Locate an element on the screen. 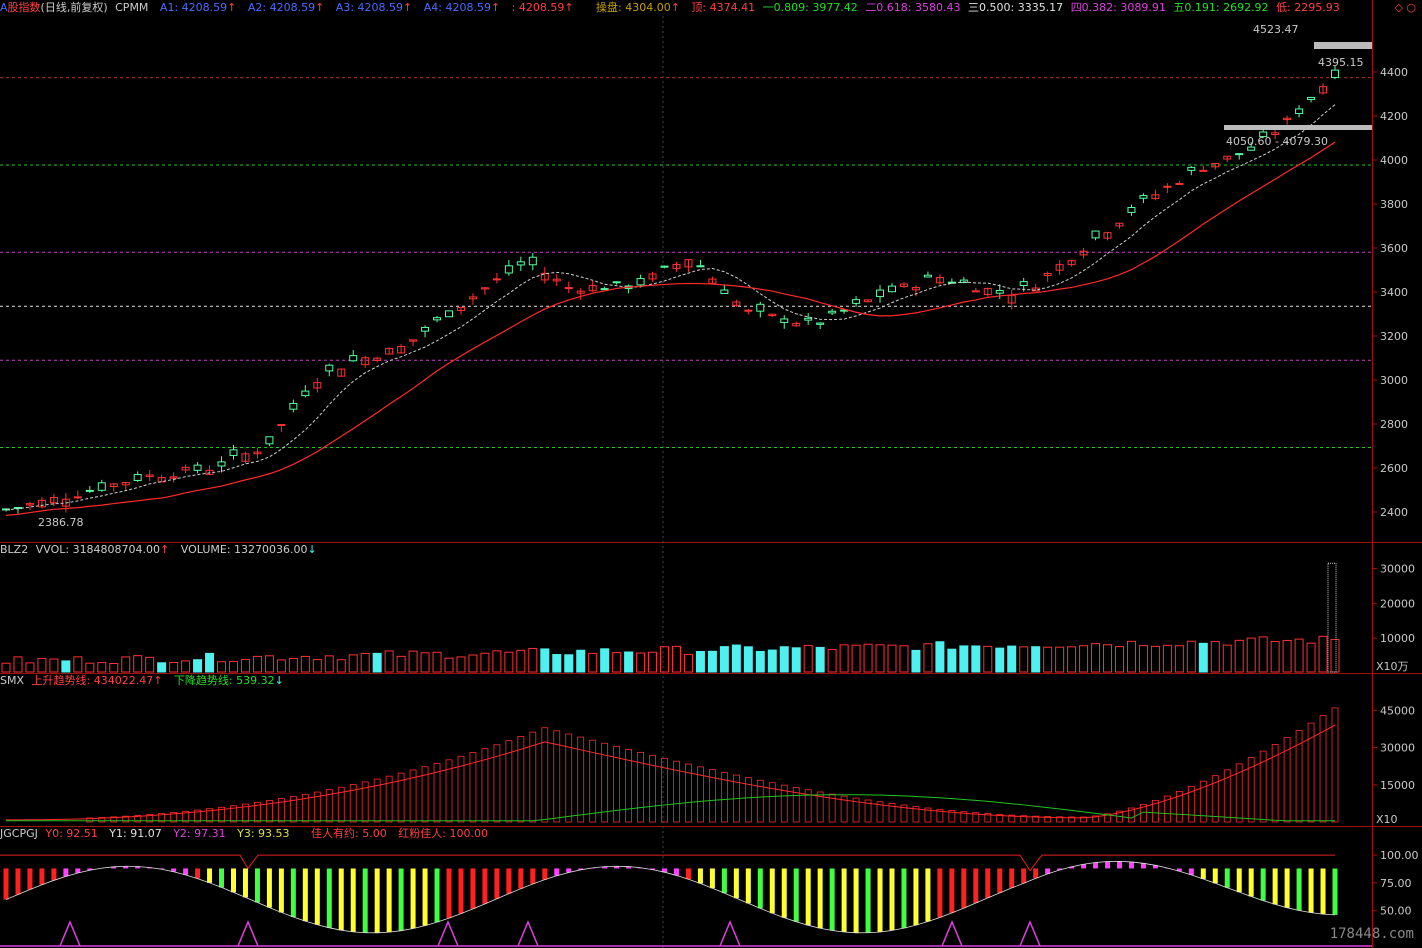 This screenshot has height=948, width=1422. uptrend-value: 上升趋势线: 434022.47 is located at coordinates (92, 680).